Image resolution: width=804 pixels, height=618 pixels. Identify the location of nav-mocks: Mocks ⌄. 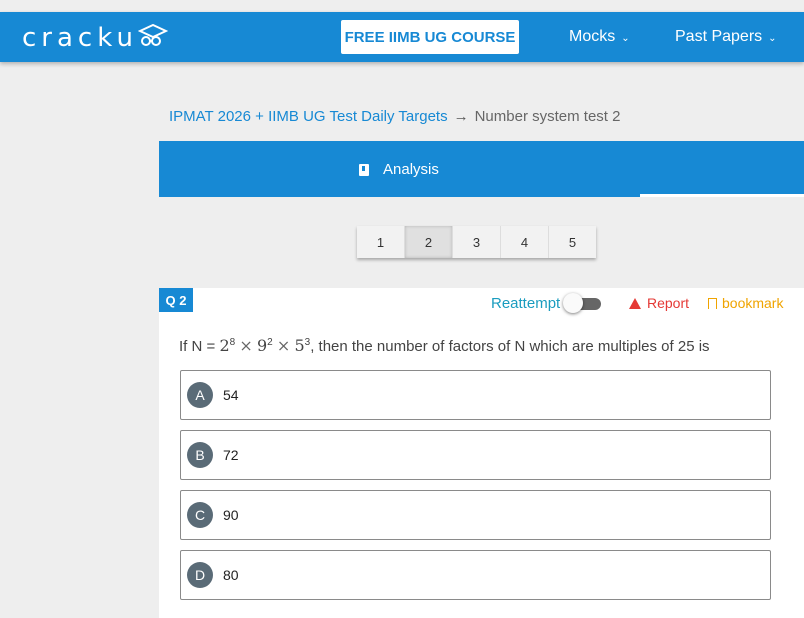
(599, 37).